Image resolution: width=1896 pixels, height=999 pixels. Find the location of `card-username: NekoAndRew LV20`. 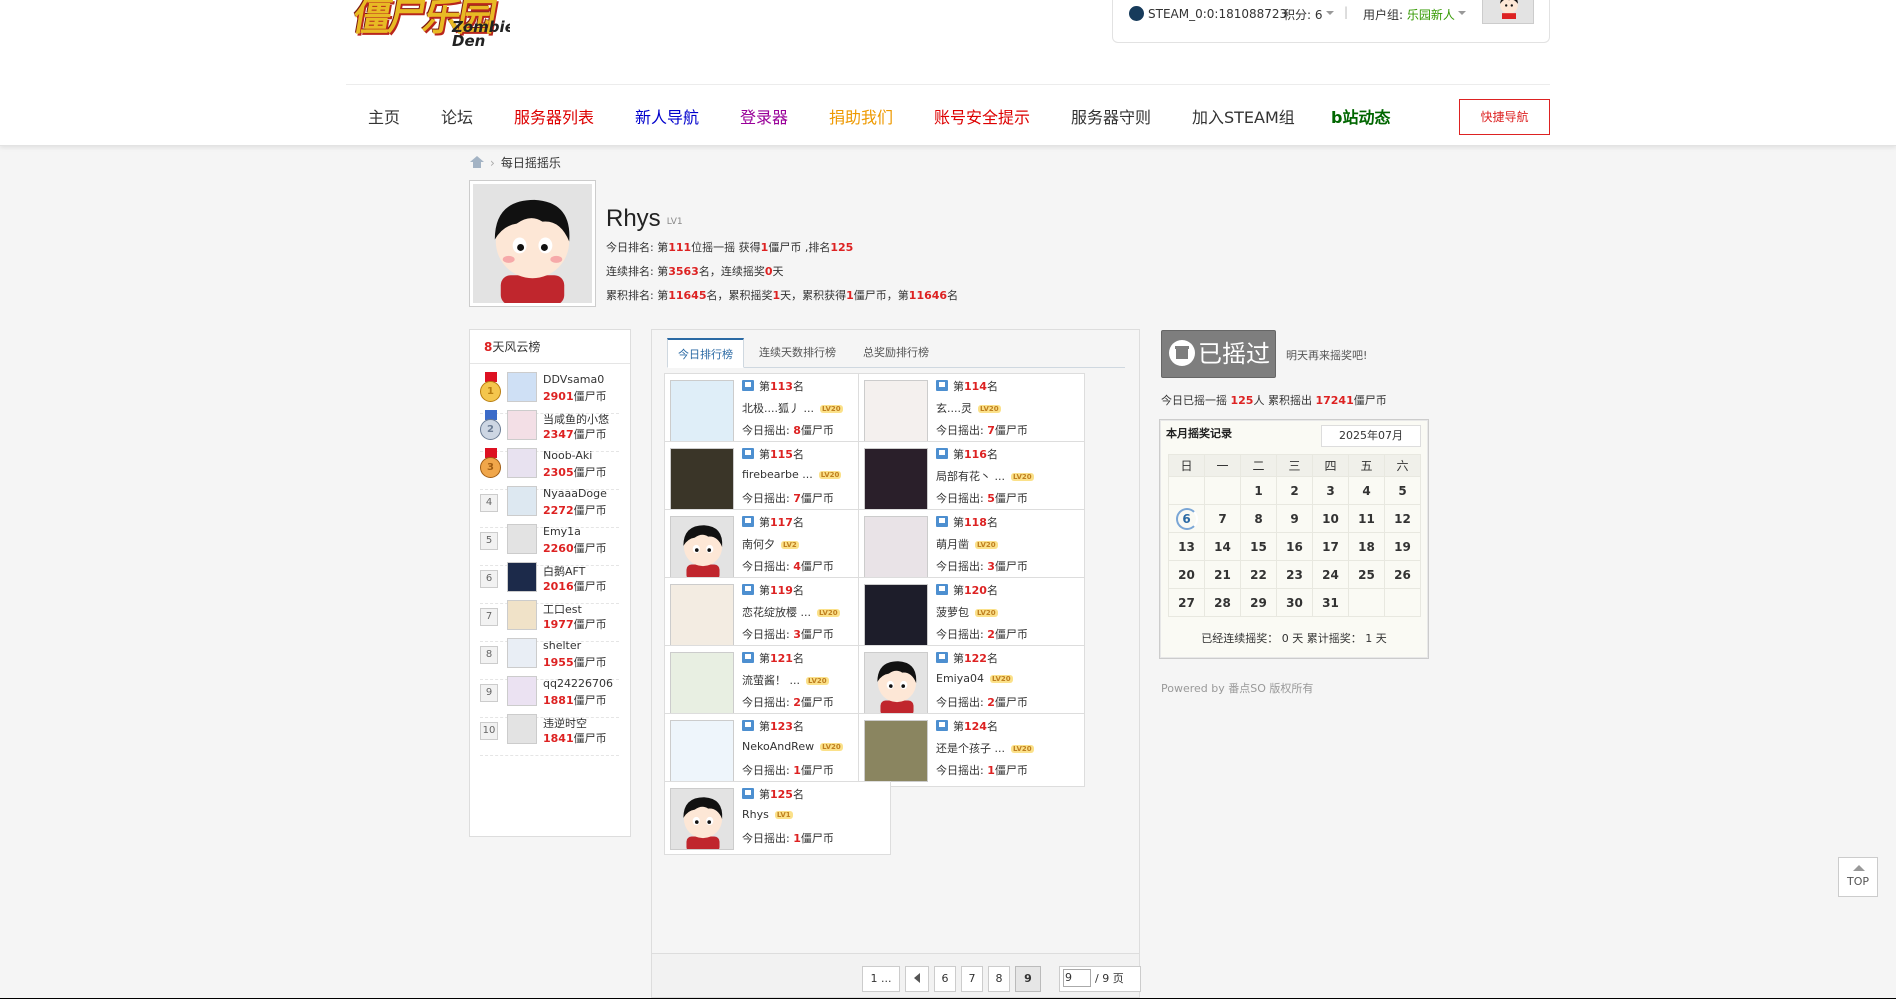

card-username: NekoAndRew LV20 is located at coordinates (792, 746).